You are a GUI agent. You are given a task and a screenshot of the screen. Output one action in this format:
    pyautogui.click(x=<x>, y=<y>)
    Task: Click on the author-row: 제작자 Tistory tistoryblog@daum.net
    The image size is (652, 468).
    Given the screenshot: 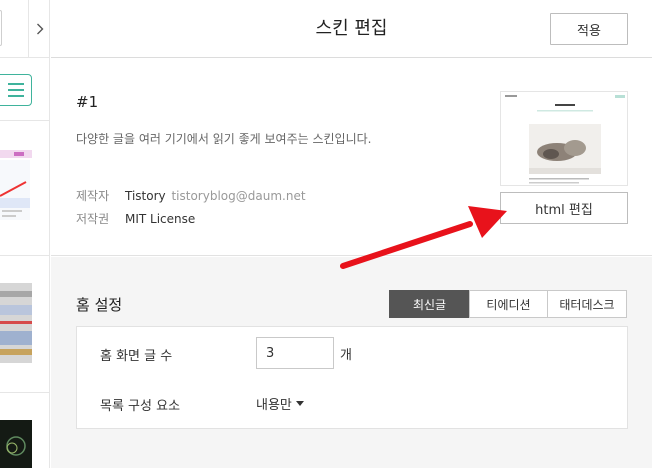 What is the action you would take?
    pyautogui.click(x=191, y=195)
    